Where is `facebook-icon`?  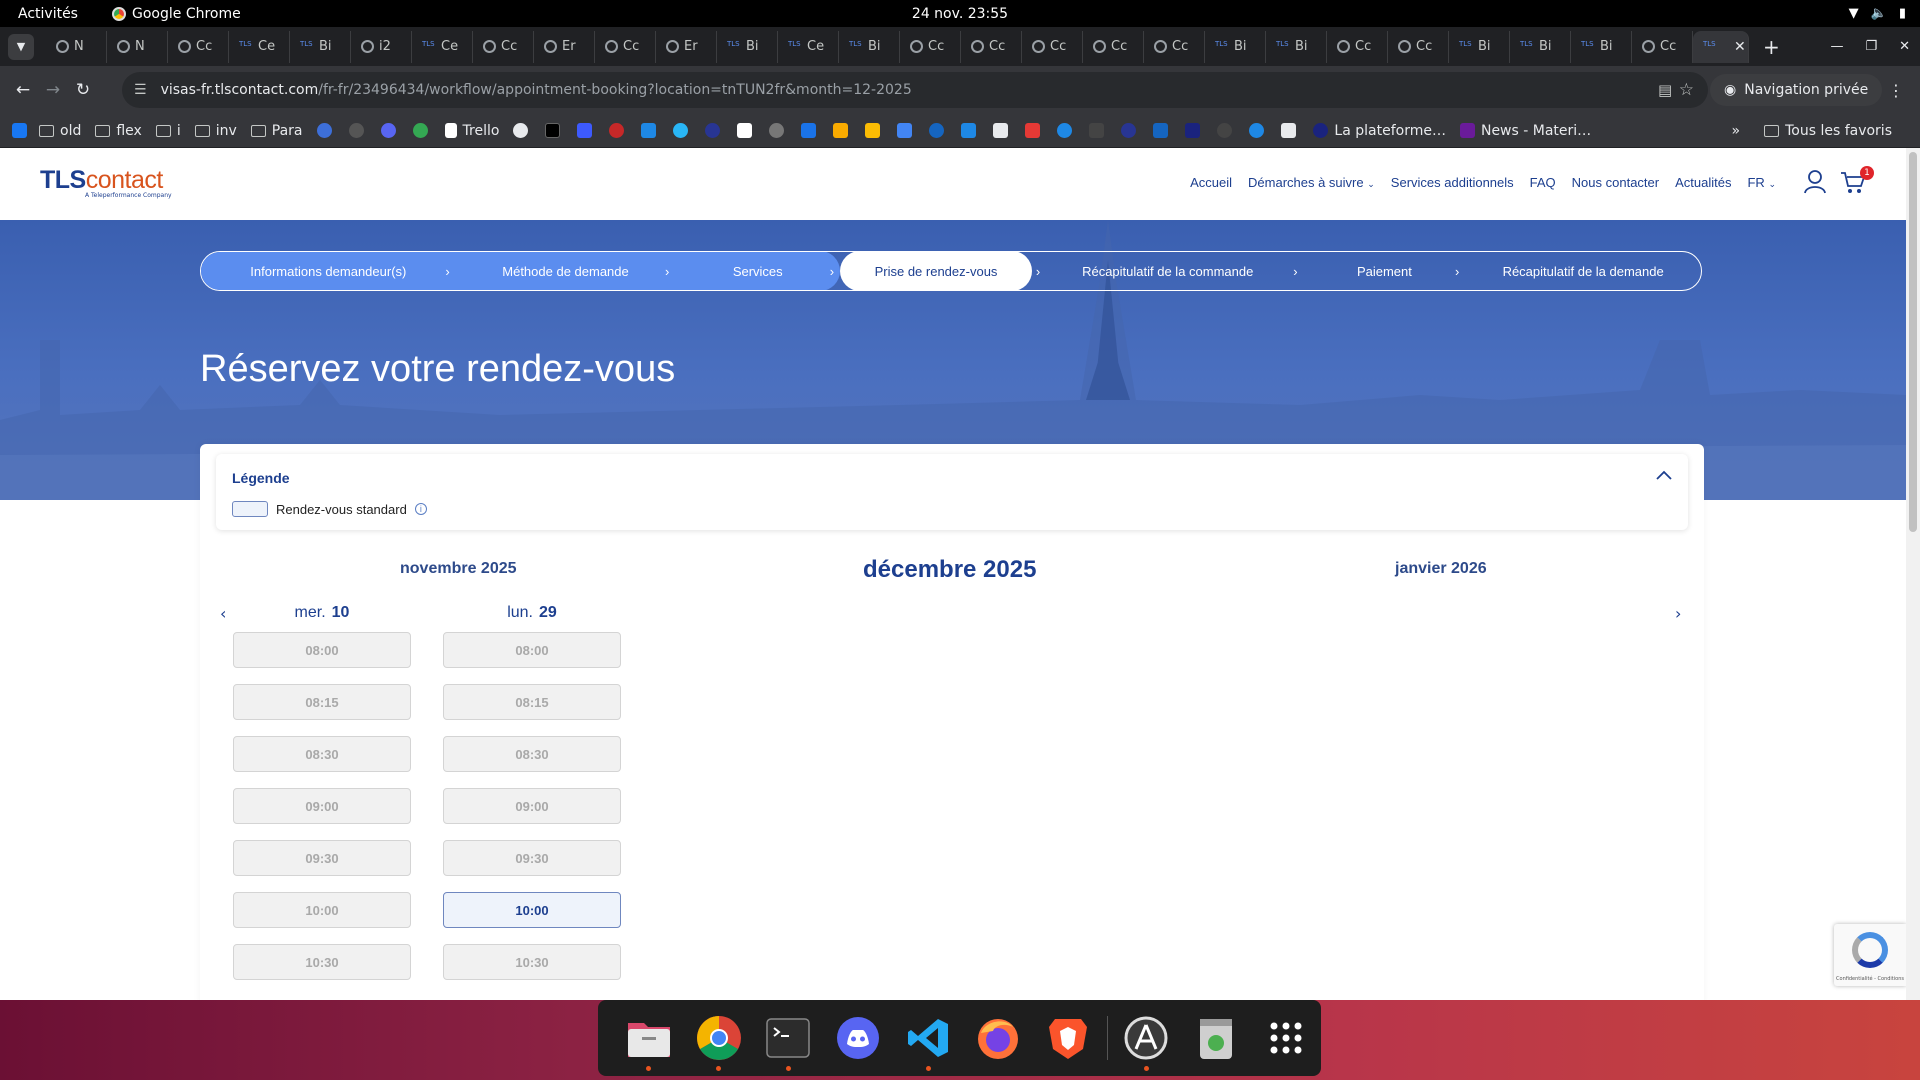
facebook-icon is located at coordinates (19, 130).